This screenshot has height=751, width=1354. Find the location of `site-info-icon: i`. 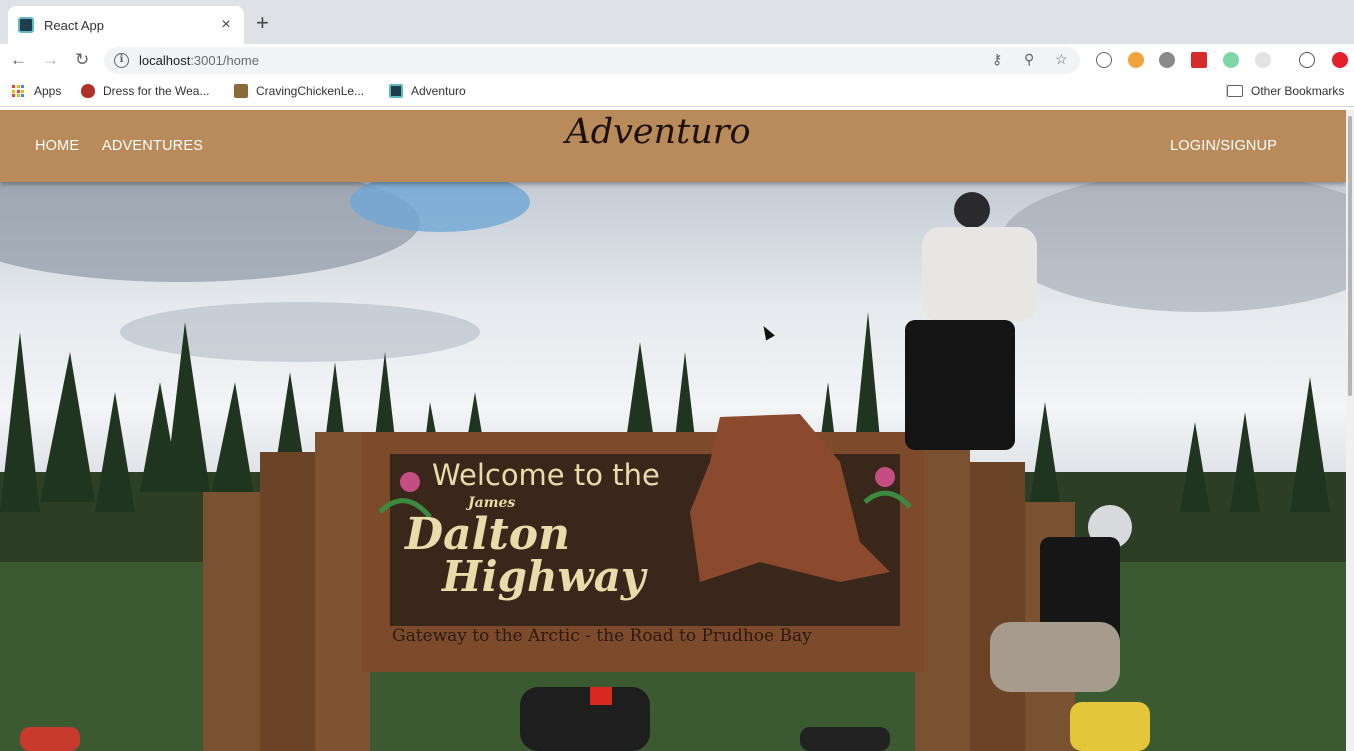

site-info-icon: i is located at coordinates (121, 60).